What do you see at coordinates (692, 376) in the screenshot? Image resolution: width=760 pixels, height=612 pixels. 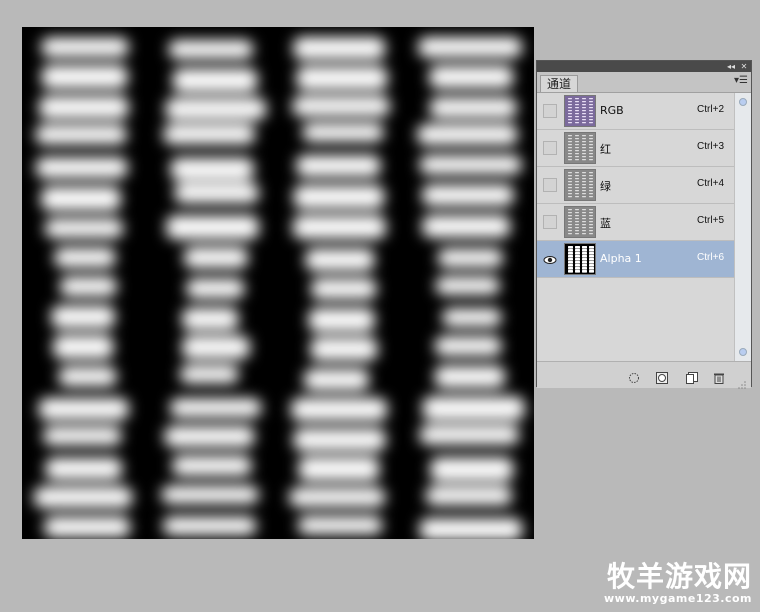 I see `new-channel-icon` at bounding box center [692, 376].